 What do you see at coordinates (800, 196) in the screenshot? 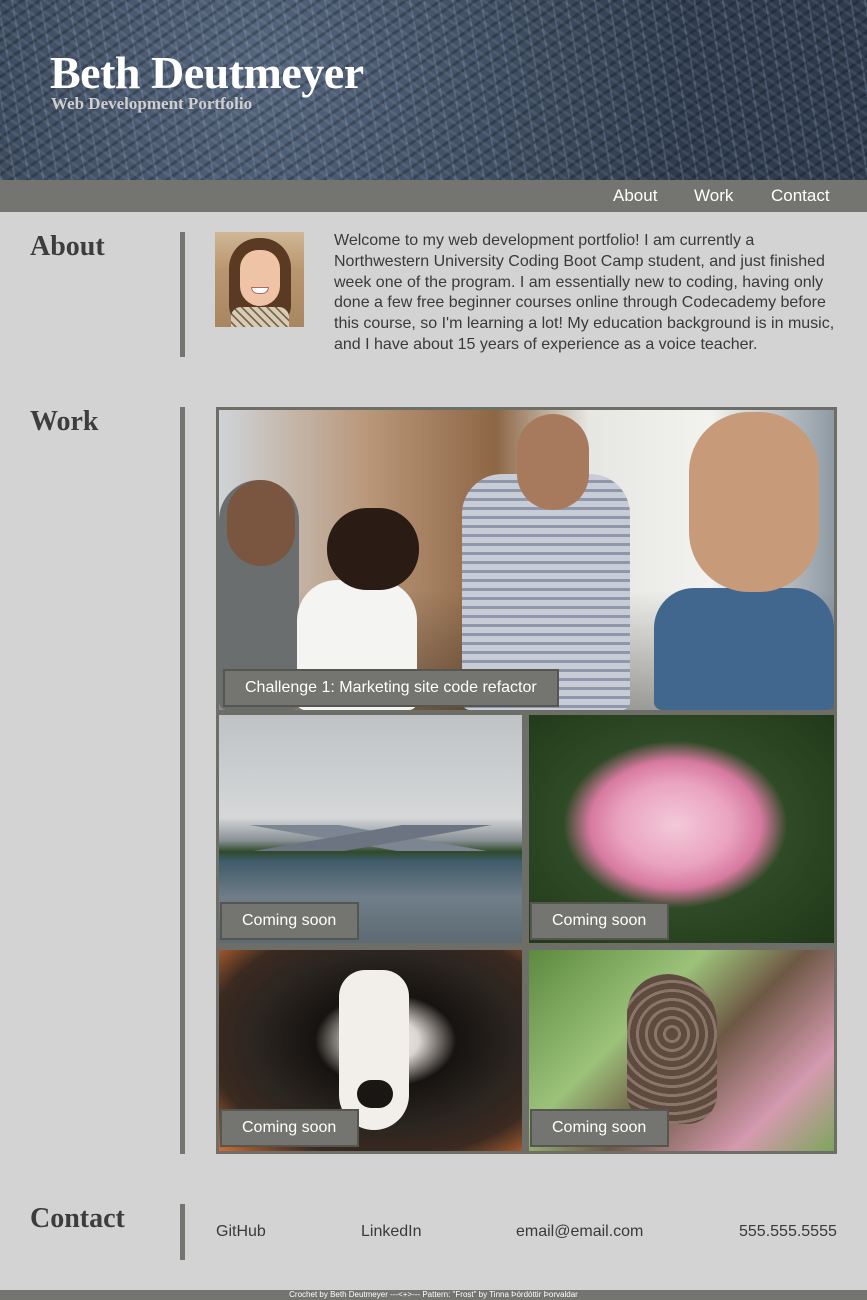
I see `nav-link-contact: Contact` at bounding box center [800, 196].